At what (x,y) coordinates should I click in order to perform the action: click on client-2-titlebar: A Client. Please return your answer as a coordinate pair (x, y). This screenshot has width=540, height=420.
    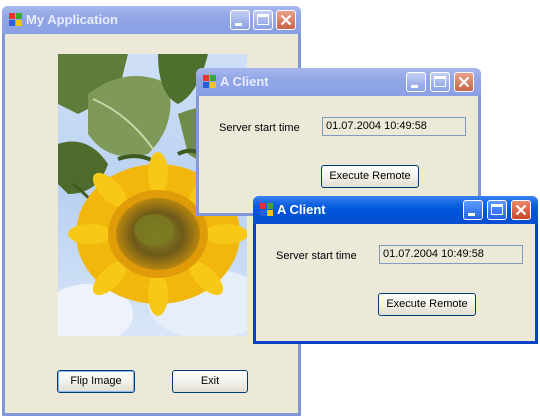
    Looking at the image, I should click on (395, 210).